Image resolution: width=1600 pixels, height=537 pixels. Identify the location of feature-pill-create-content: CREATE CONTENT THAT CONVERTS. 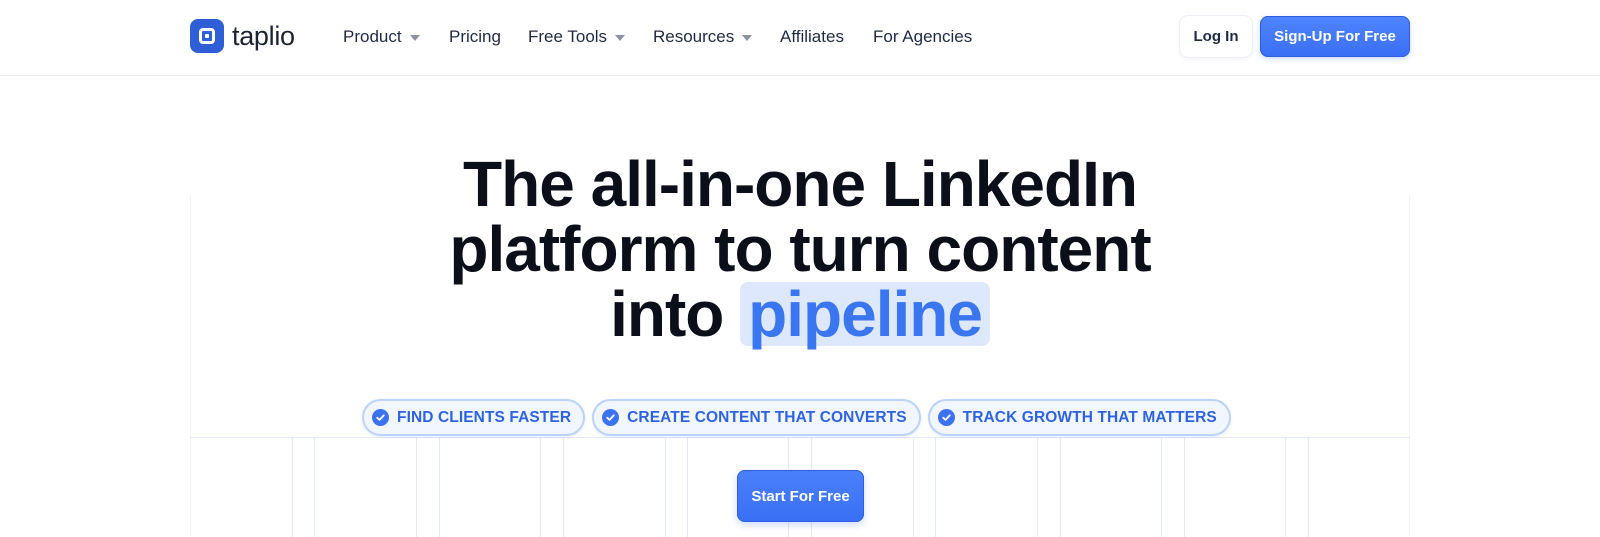
(756, 417).